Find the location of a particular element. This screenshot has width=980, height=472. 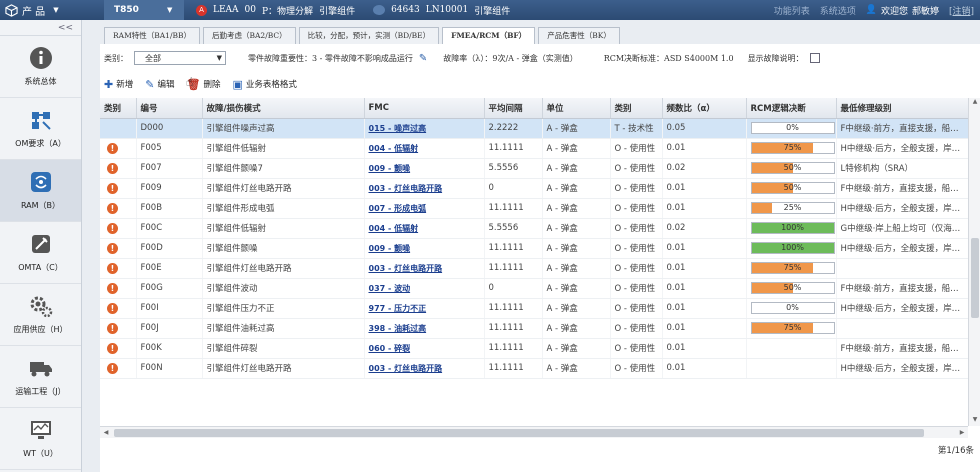

vertical-scrollbar: ▲ ▼ is located at coordinates (974, 262).